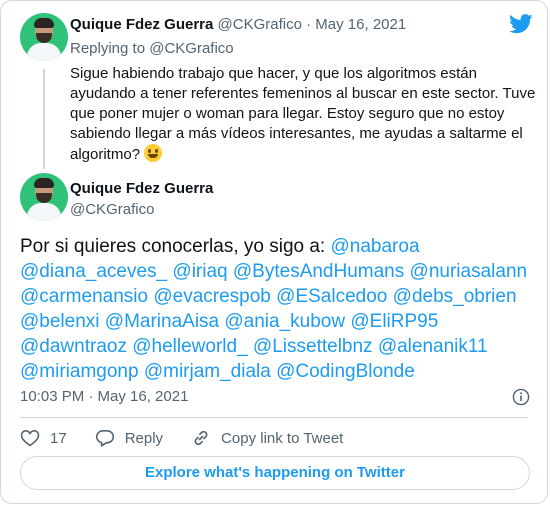  What do you see at coordinates (521, 397) in the screenshot?
I see `info-icon` at bounding box center [521, 397].